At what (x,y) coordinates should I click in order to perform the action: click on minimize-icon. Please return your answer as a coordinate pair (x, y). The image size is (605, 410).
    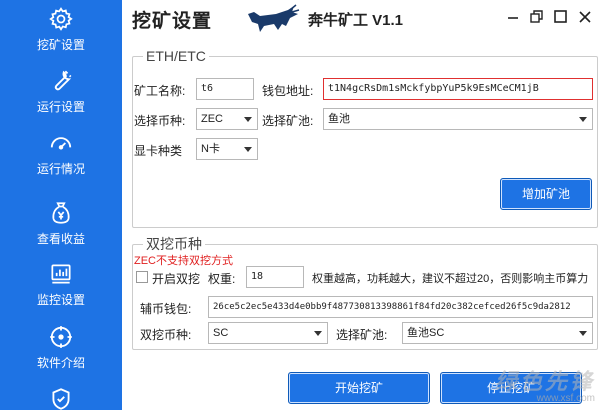
    Looking at the image, I should click on (513, 18).